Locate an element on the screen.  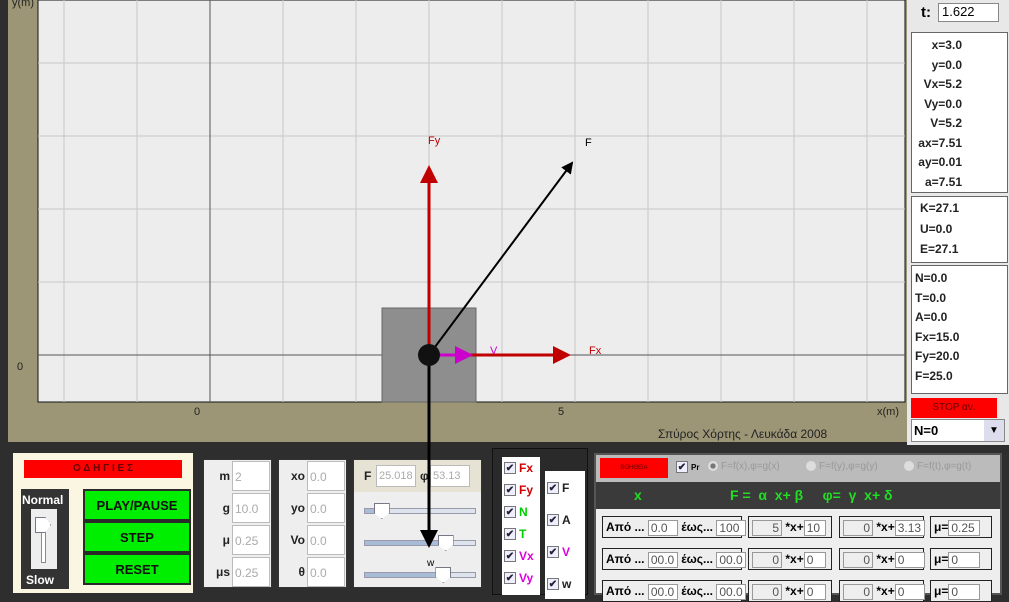
forces-value: A=0.0 is located at coordinates (931, 317).